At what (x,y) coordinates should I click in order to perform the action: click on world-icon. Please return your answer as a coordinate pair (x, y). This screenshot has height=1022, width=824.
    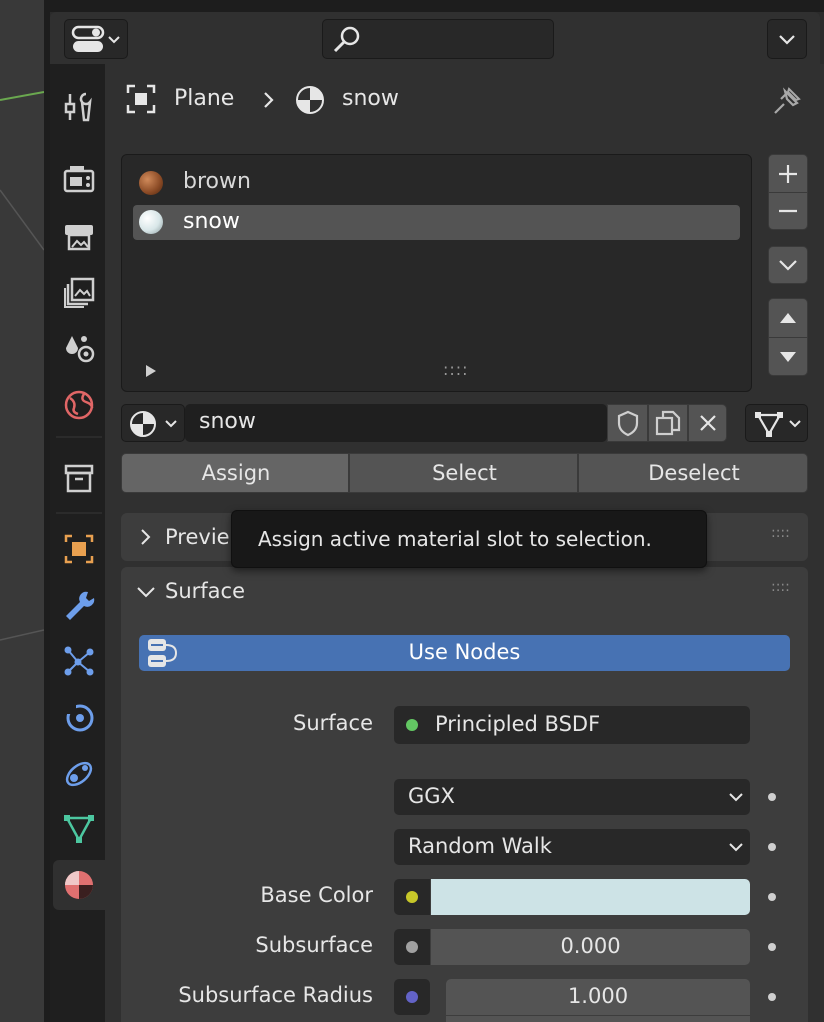
    Looking at the image, I should click on (79, 405).